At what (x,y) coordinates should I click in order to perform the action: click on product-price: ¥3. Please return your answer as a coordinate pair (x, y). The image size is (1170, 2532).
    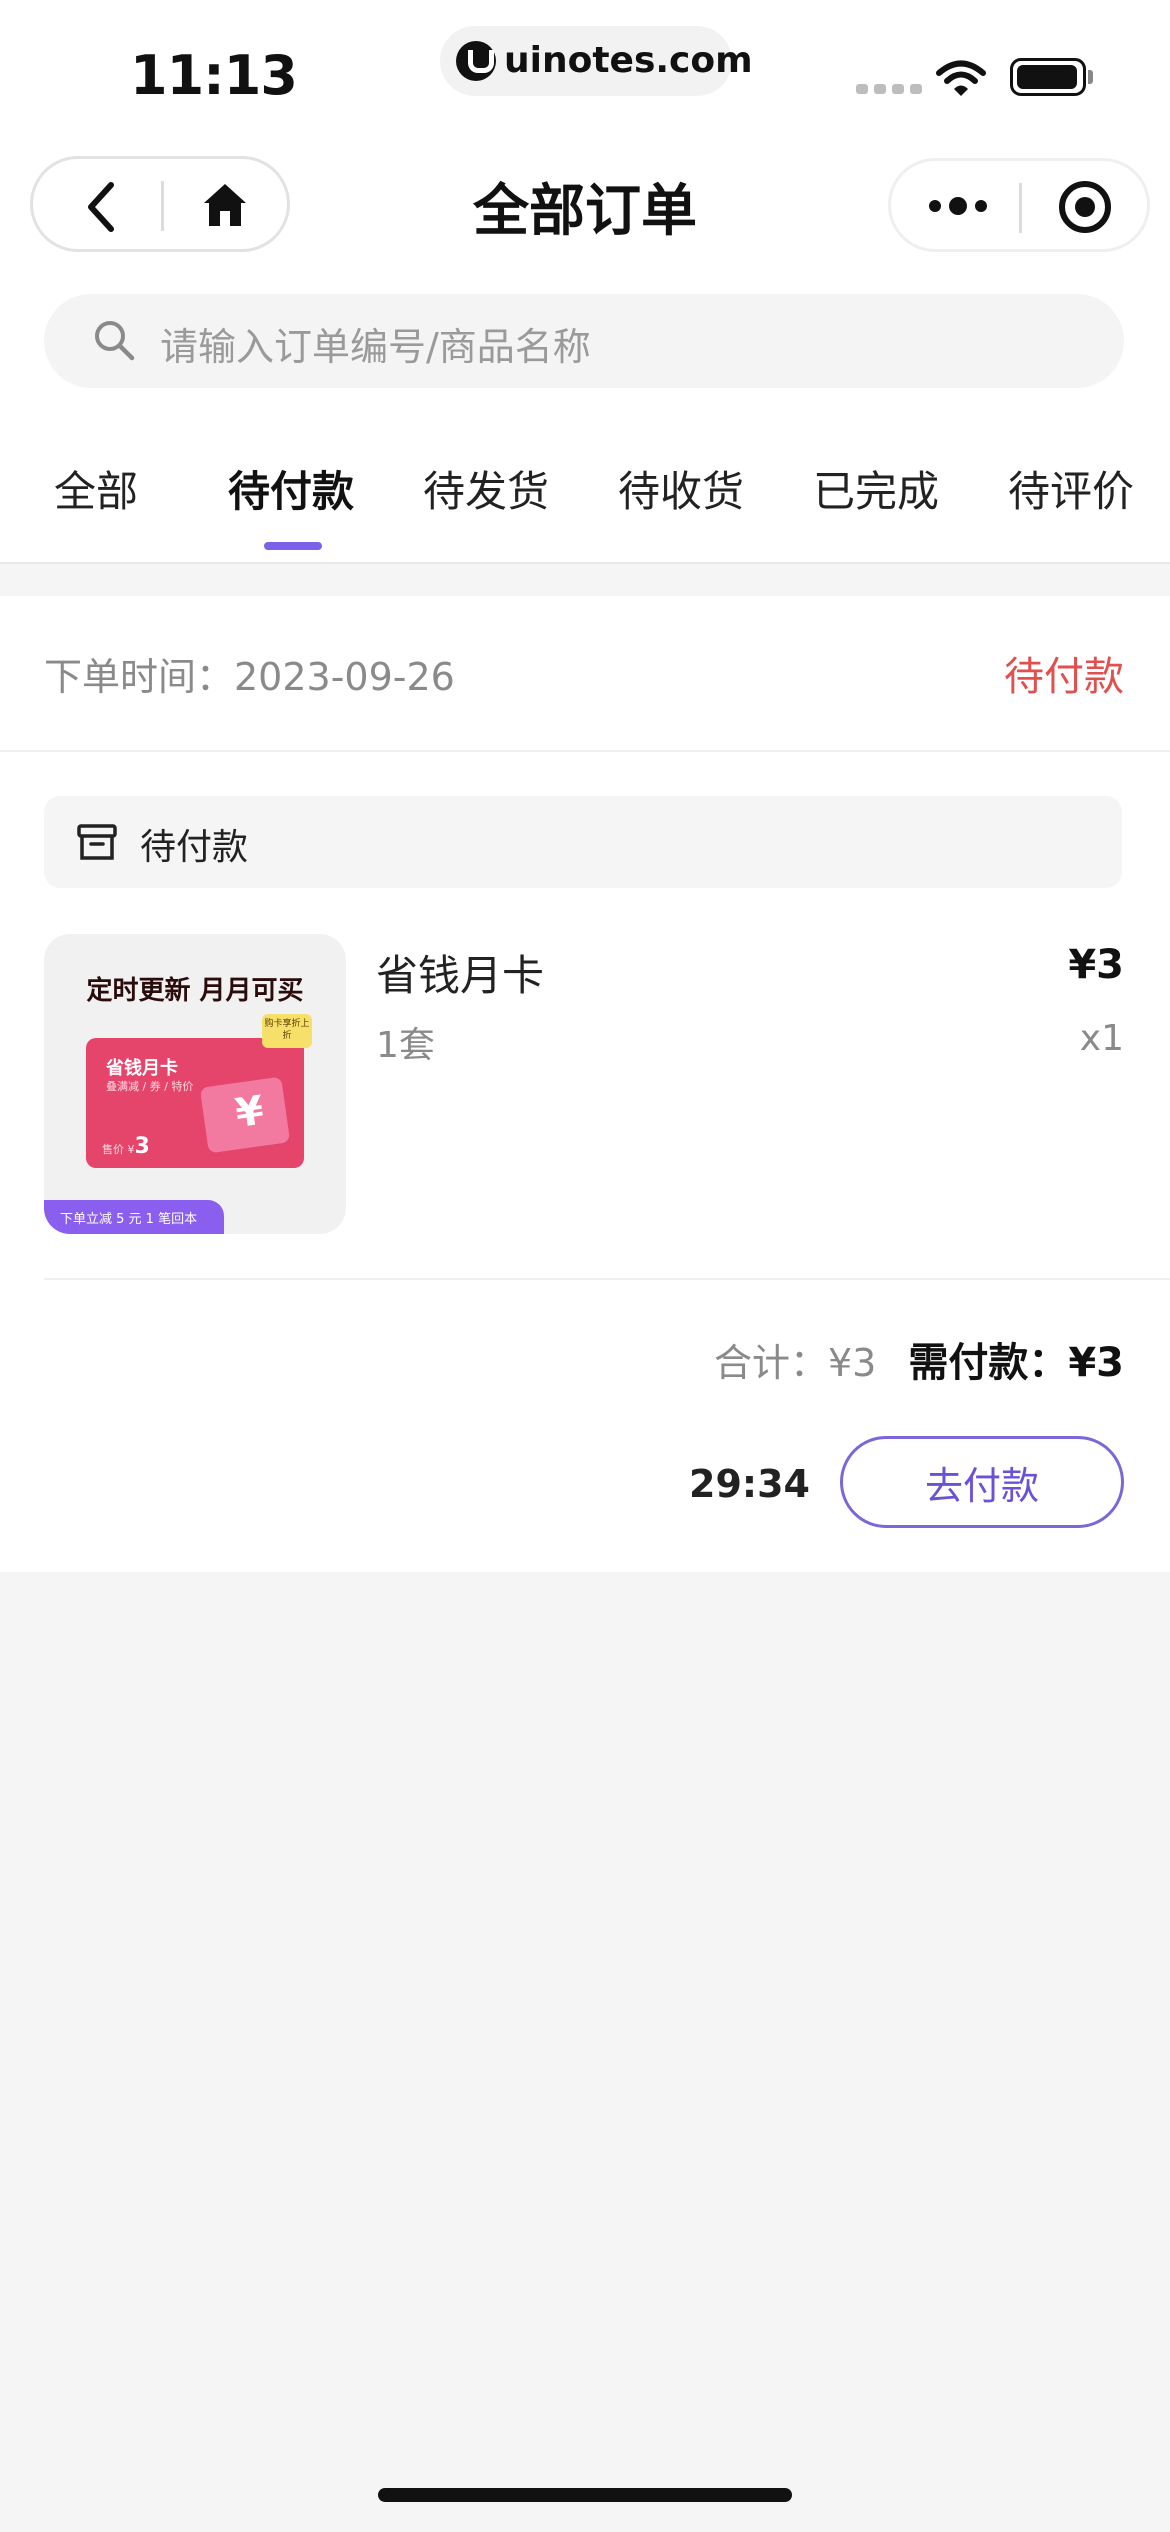
    Looking at the image, I should click on (1096, 965).